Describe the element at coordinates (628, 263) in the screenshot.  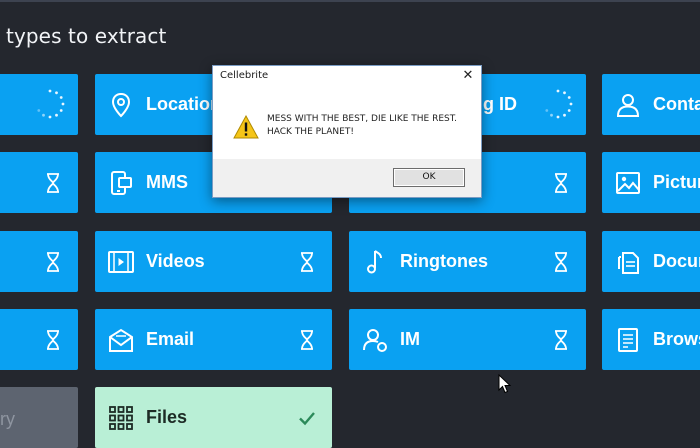
I see `document-icon` at that location.